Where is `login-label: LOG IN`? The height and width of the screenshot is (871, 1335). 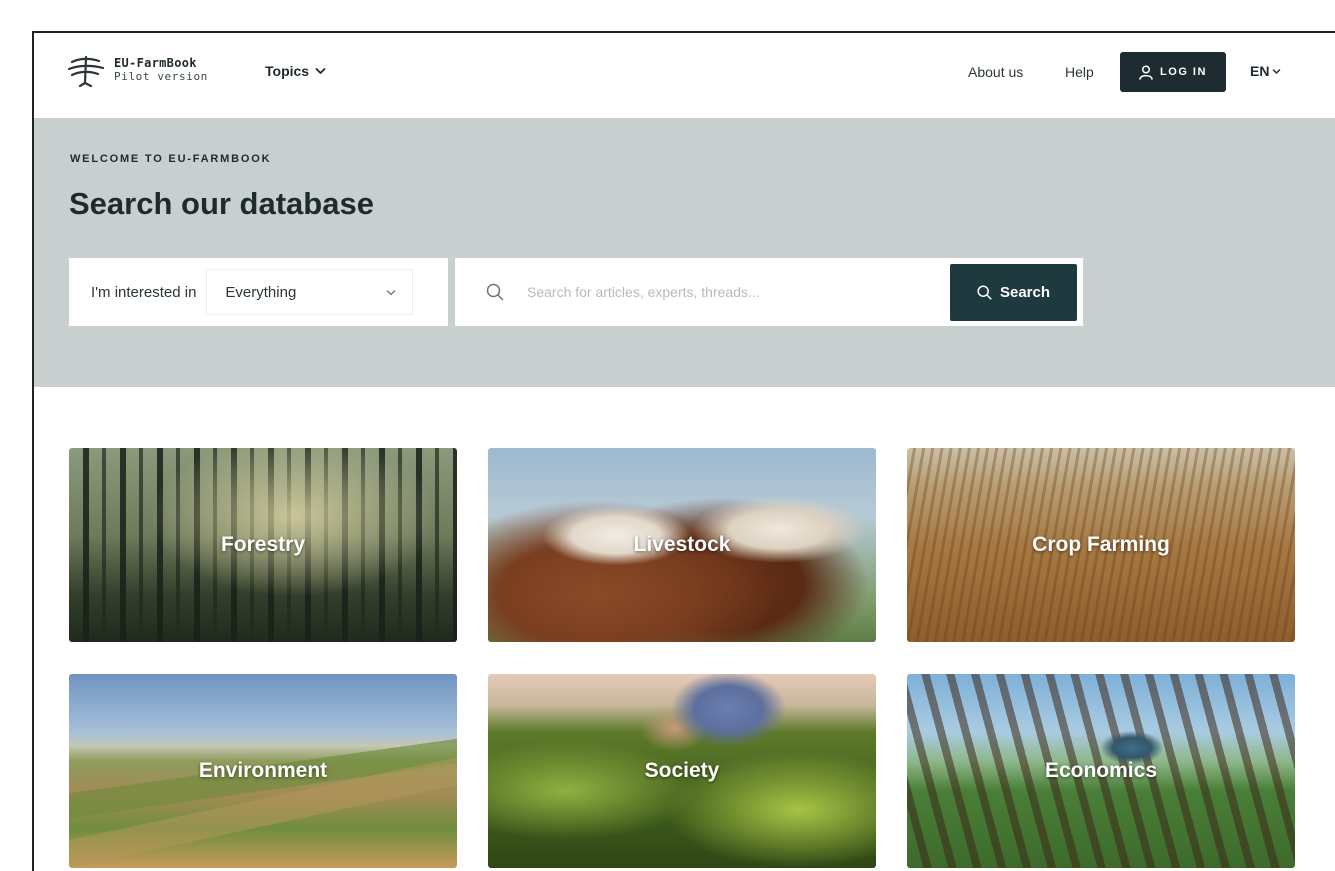 login-label: LOG IN is located at coordinates (1183, 72).